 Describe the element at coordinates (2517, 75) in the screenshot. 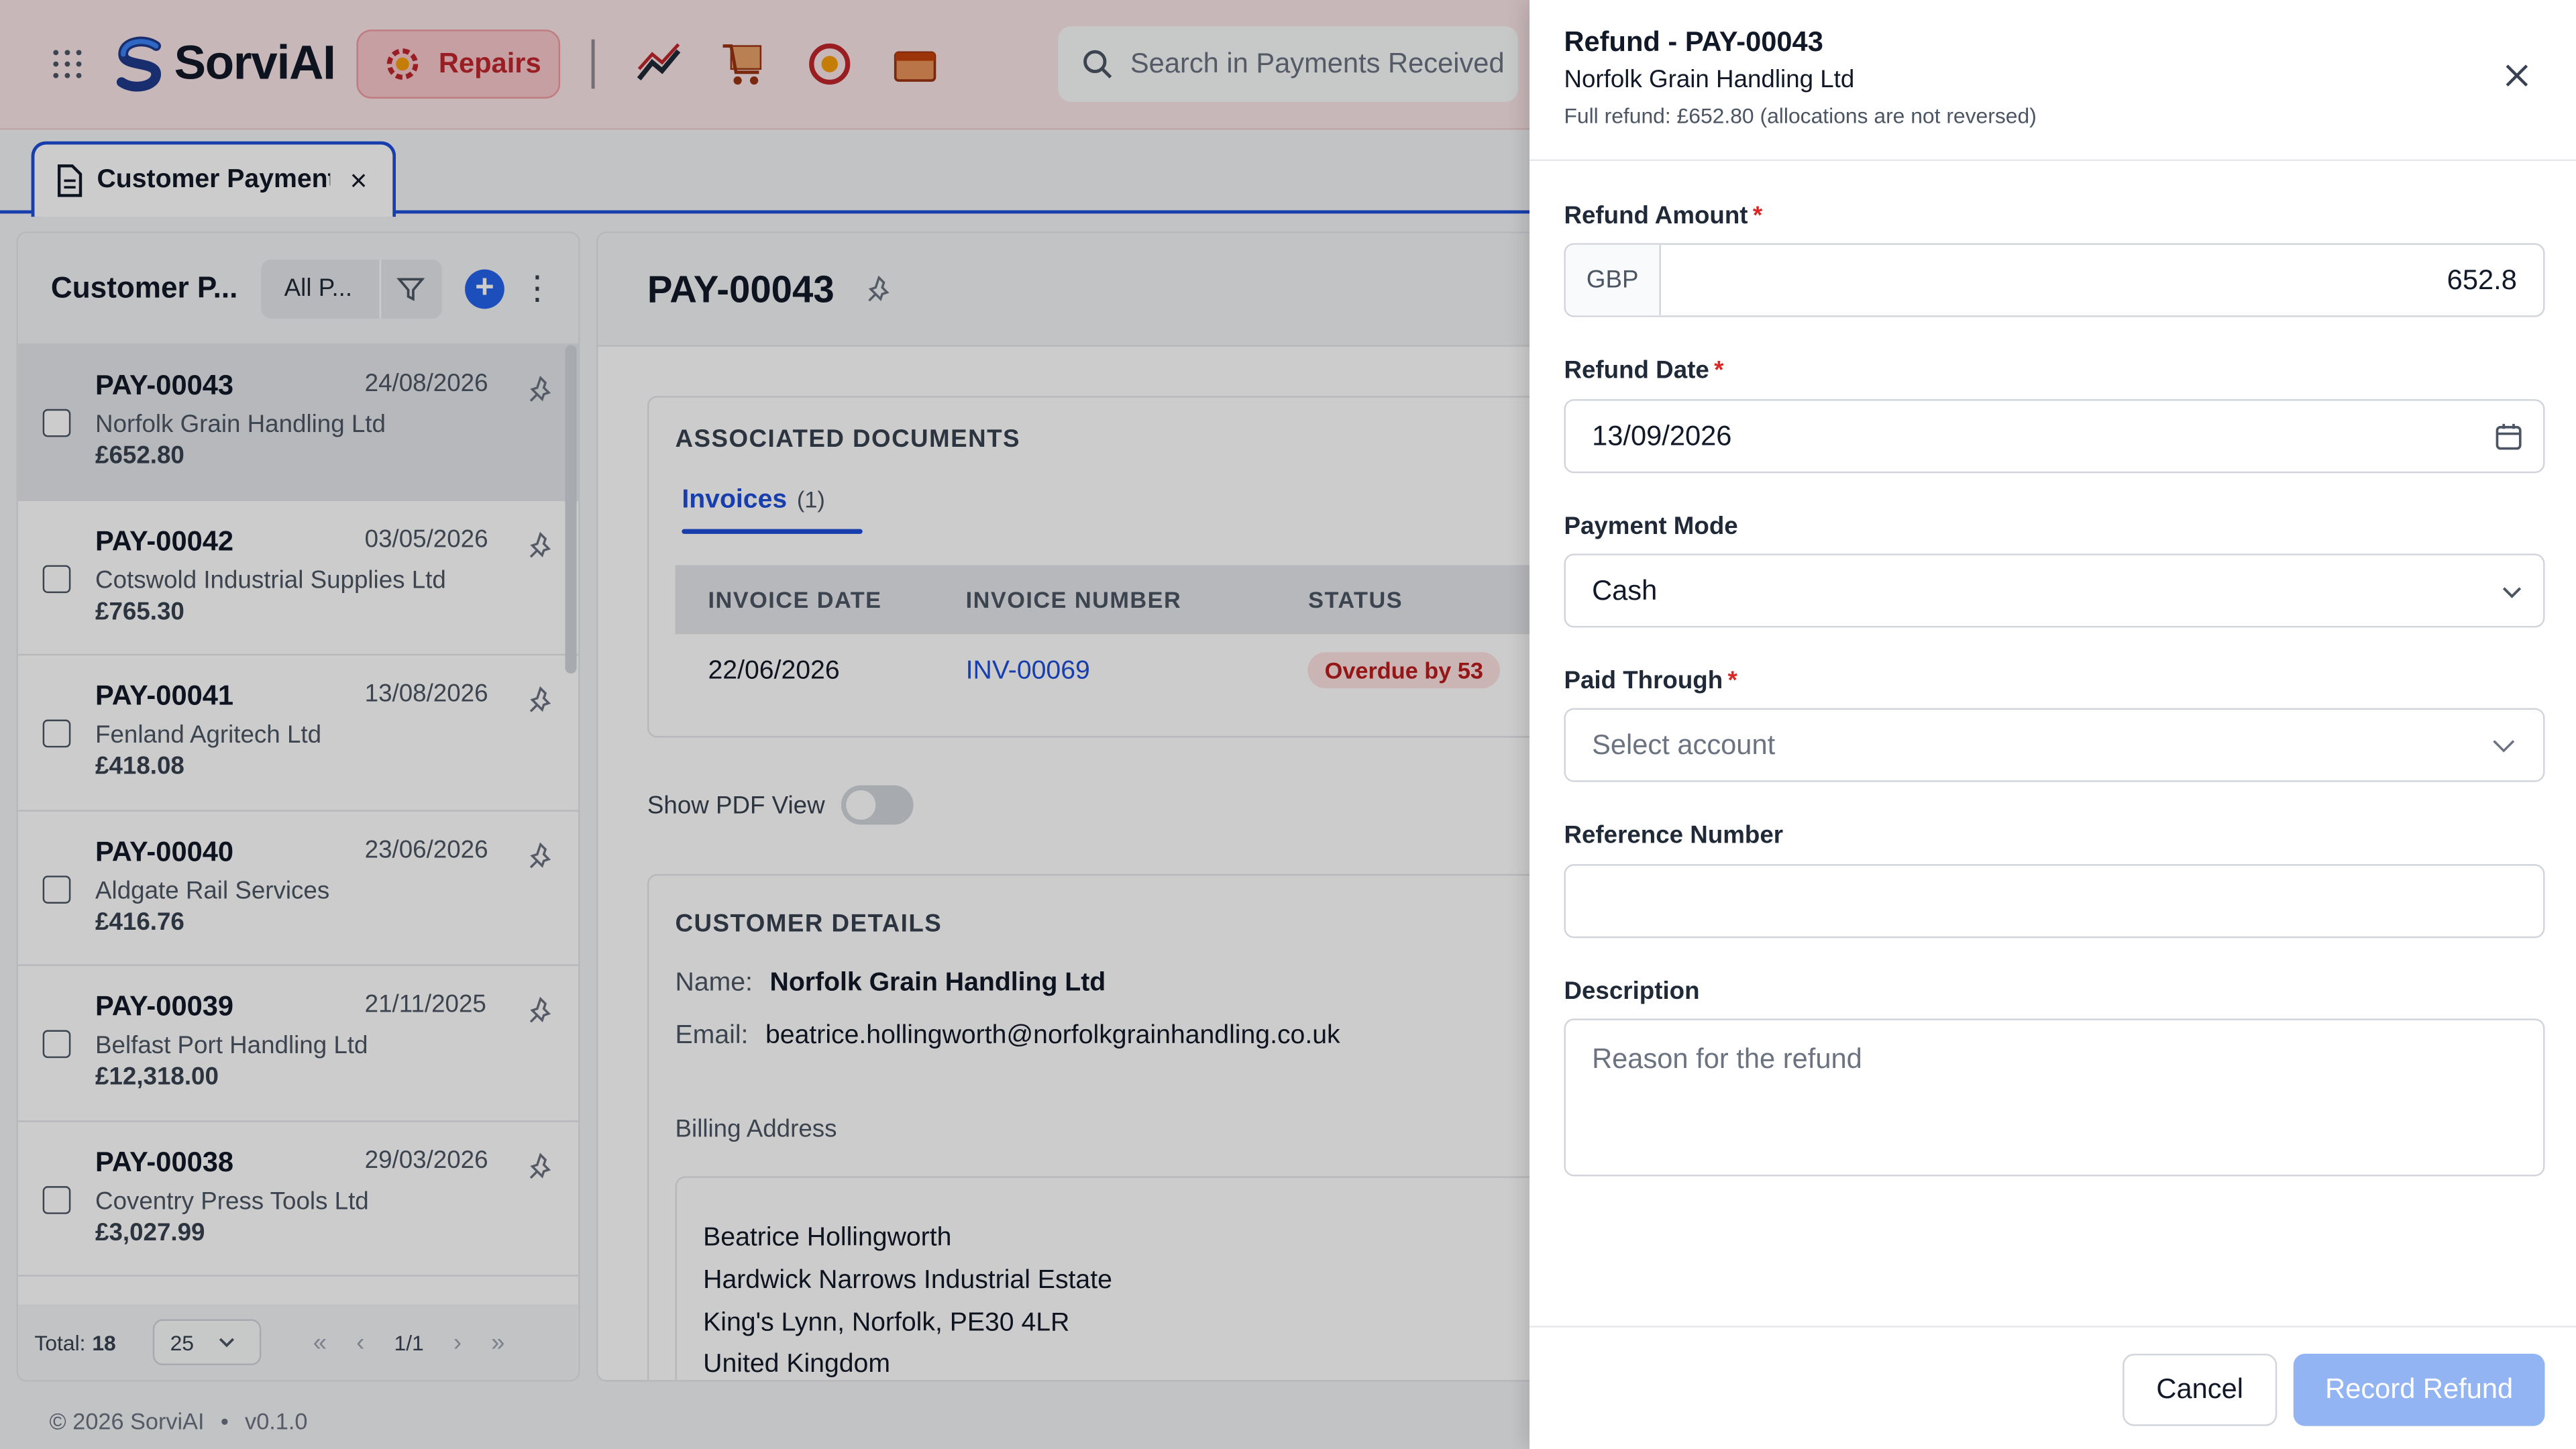

I see `close-icon` at that location.